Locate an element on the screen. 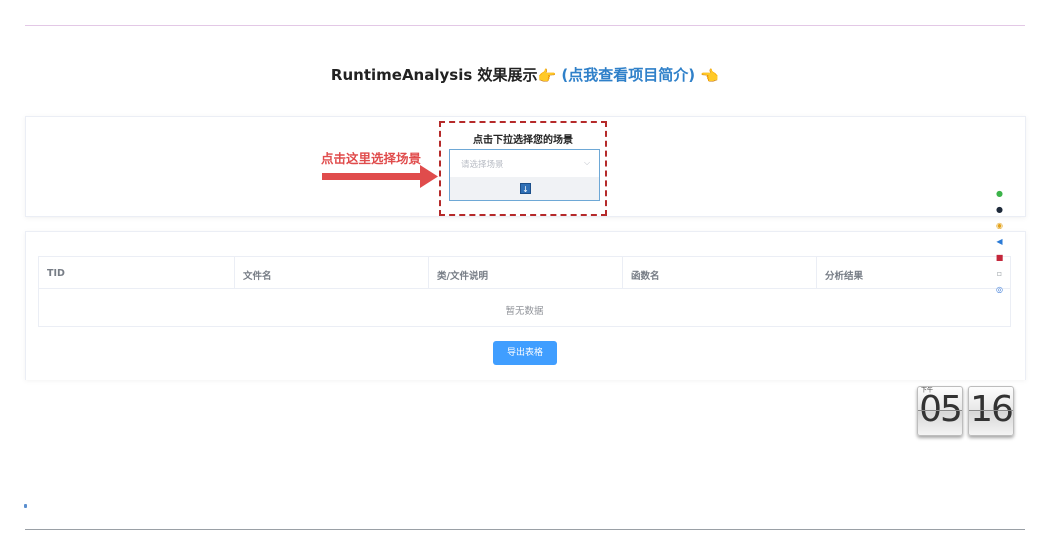 The width and height of the screenshot is (1050, 555). wechat-icon: ● is located at coordinates (999, 193).